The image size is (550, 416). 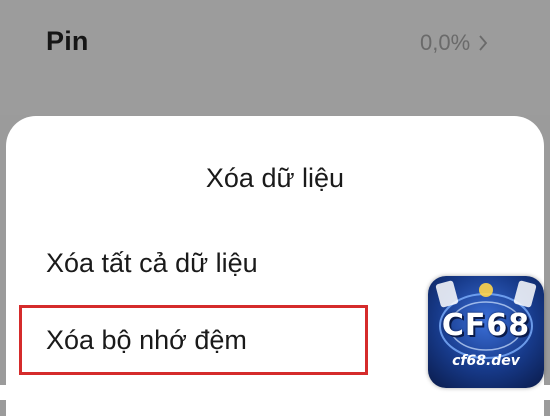 What do you see at coordinates (275, 178) in the screenshot?
I see `sheet-title: Xóa dữ liệu` at bounding box center [275, 178].